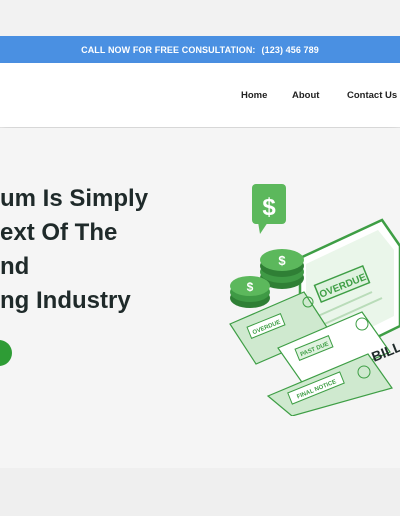  What do you see at coordinates (200, 95) in the screenshot?
I see `navbar: Home About Contact Us` at bounding box center [200, 95].